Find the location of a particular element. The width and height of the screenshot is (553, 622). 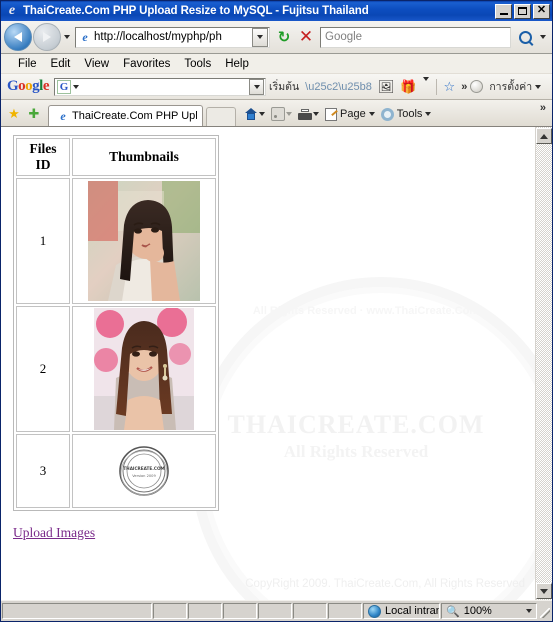

scroll-up-button is located at coordinates (544, 136).